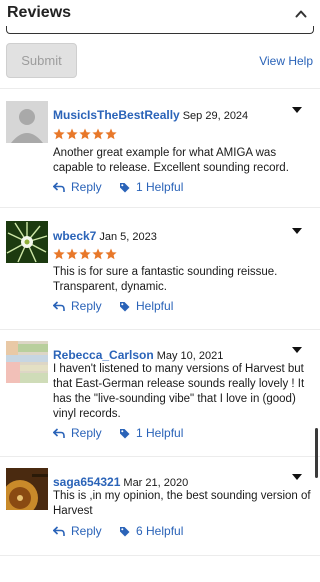 The image size is (320, 582). I want to click on review-date: Mar 21, 2020, so click(156, 483).